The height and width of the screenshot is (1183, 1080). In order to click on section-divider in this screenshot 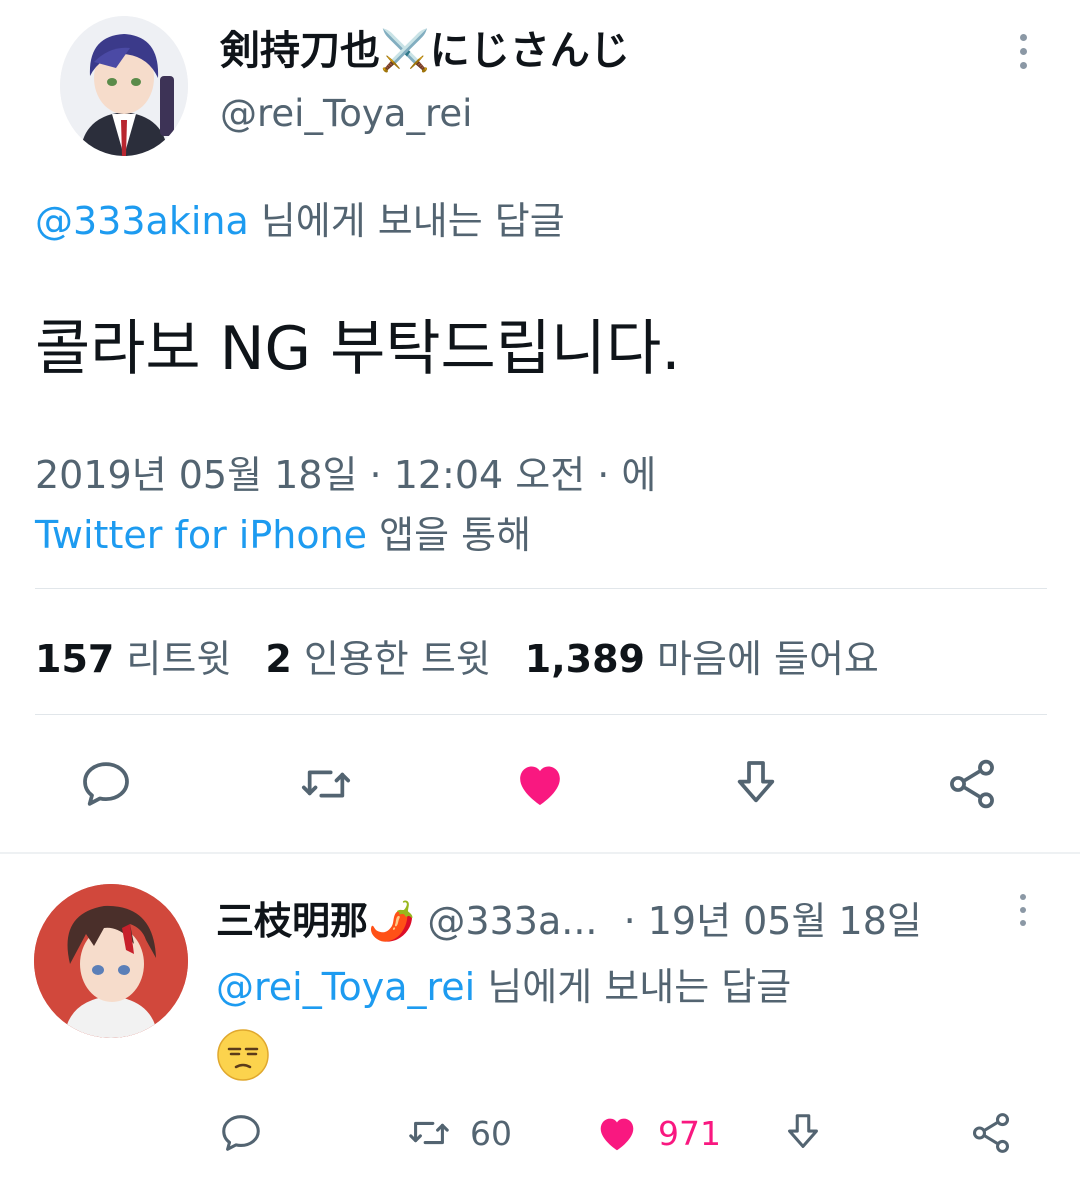, I will do `click(540, 853)`.